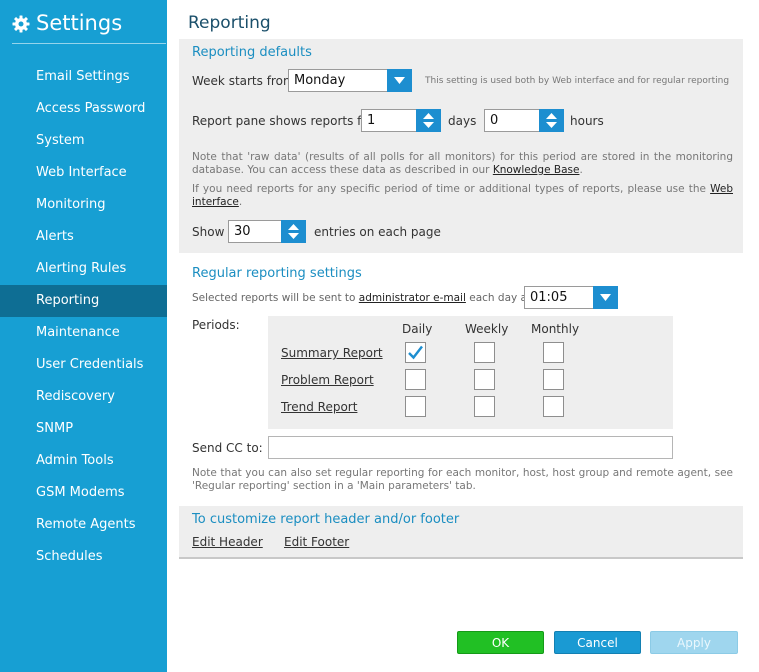  I want to click on sidebar-item-alerting-rules: Alerting Rules, so click(83, 269).